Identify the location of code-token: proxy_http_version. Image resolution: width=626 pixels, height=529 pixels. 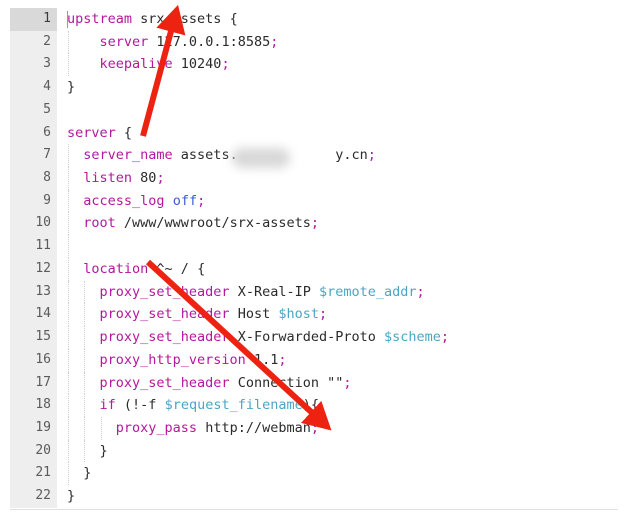
(172, 359).